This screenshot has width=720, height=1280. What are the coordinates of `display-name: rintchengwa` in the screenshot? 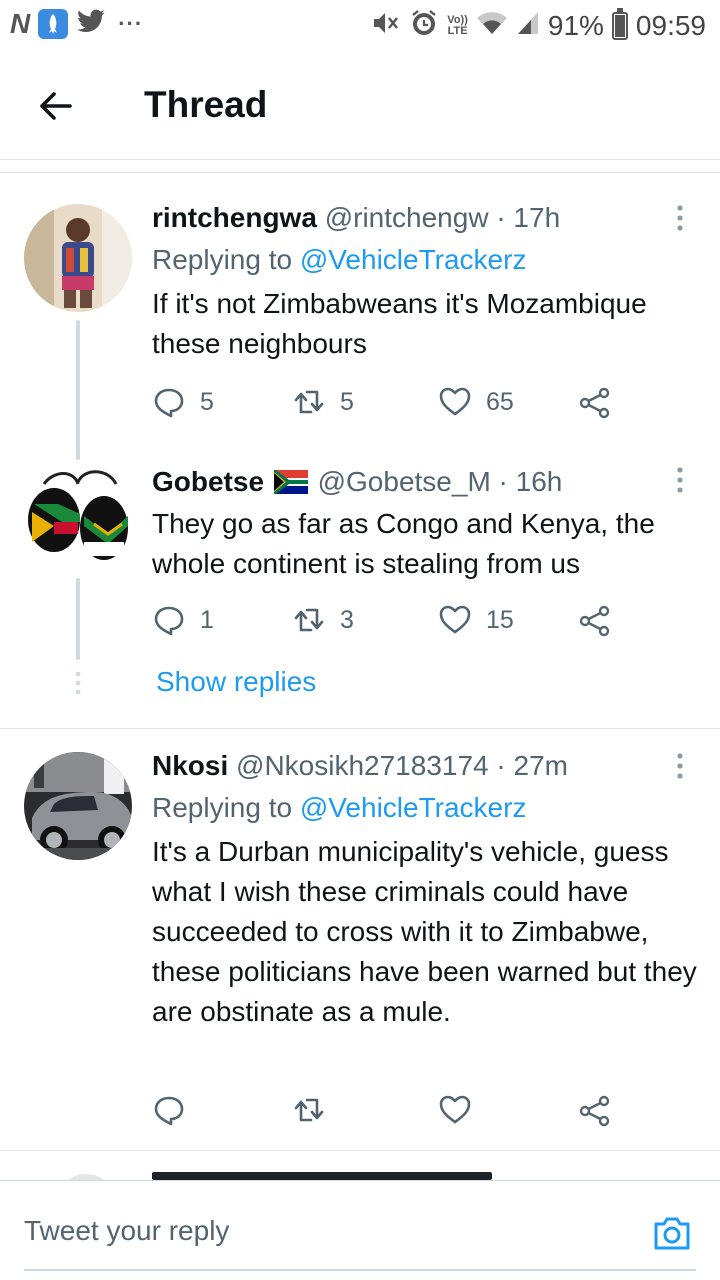 It's located at (234, 217).